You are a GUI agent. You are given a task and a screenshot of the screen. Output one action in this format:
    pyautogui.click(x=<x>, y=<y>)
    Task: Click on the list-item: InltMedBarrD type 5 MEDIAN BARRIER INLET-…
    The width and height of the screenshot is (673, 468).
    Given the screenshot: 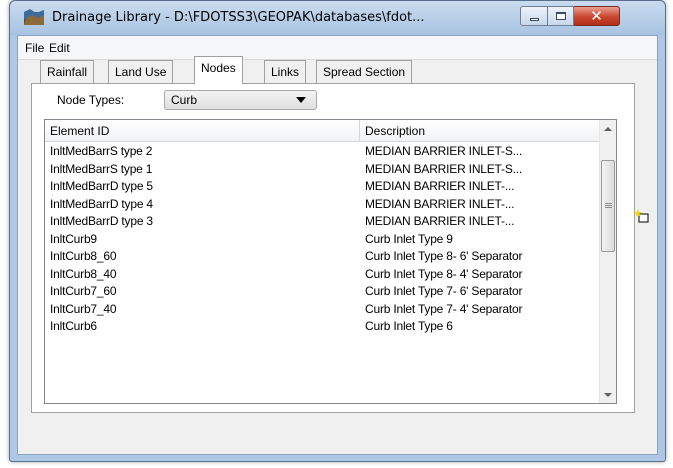 What is the action you would take?
    pyautogui.click(x=323, y=187)
    